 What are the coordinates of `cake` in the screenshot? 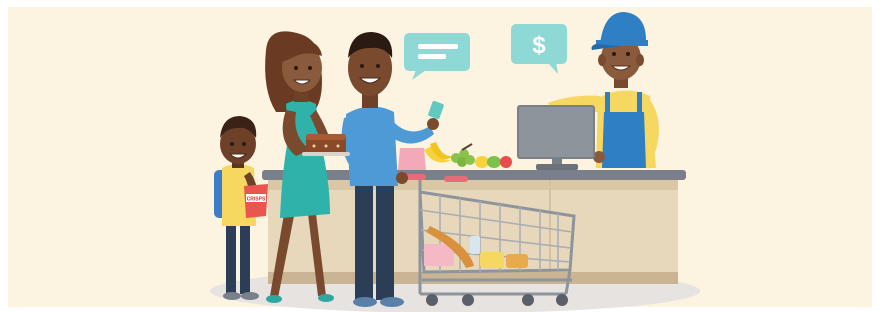 It's located at (326, 145).